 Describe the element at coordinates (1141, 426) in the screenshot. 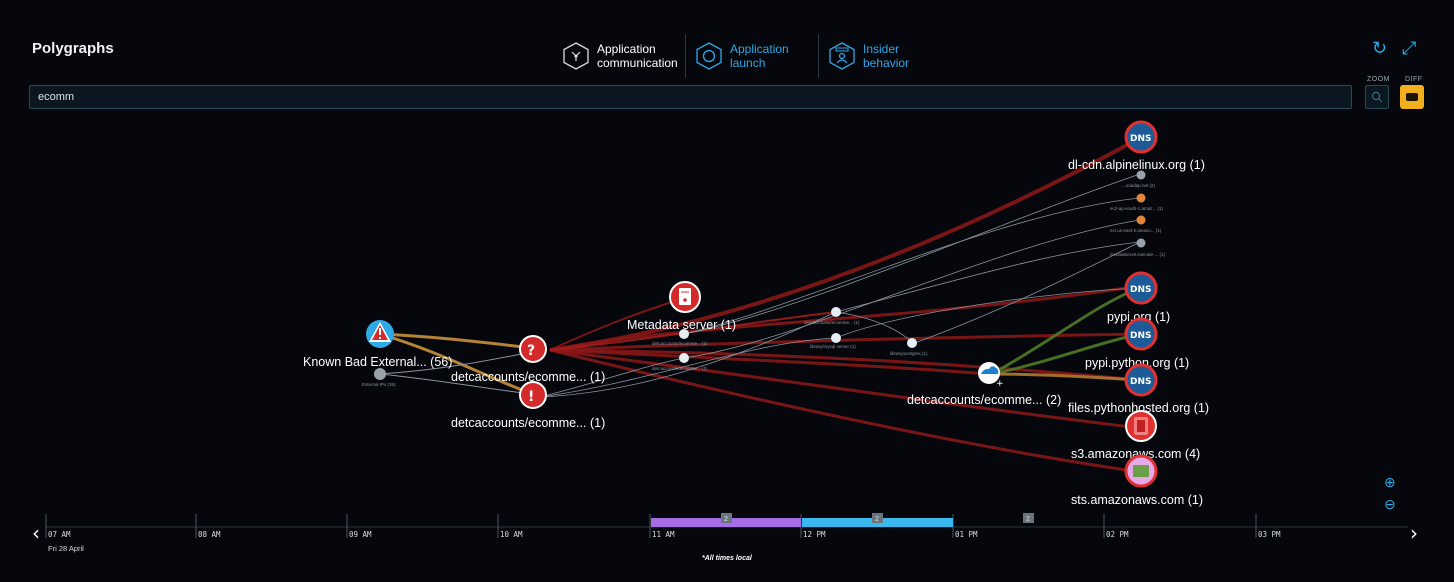

I see `s3-node` at that location.